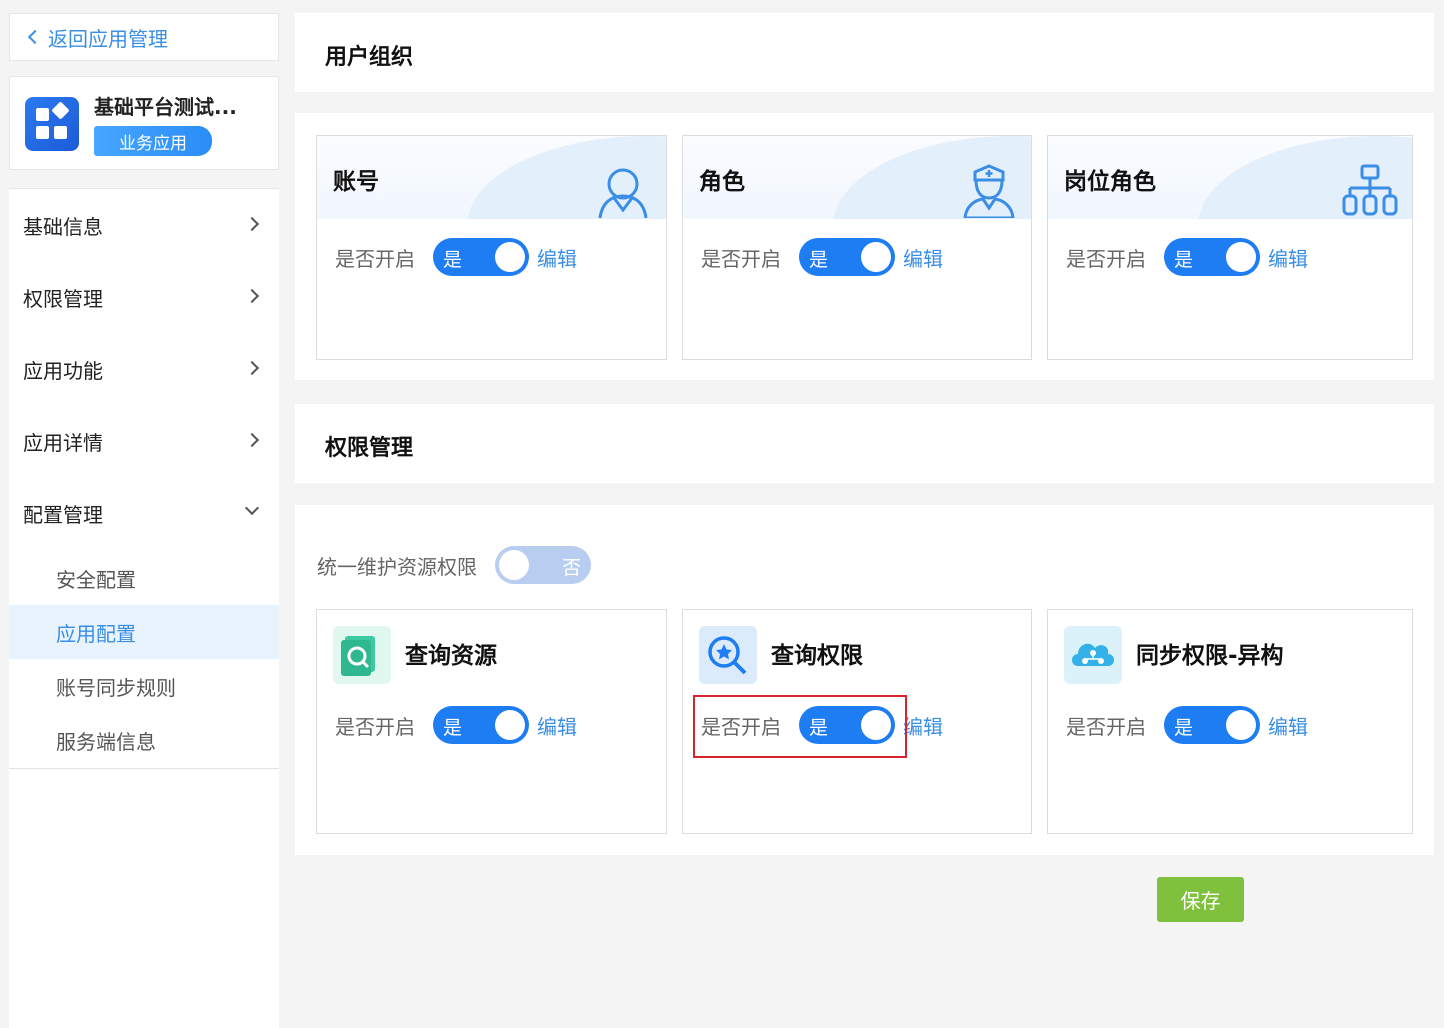 The image size is (1444, 1028). I want to click on unified-permission-label: 统一维护资源权限, so click(397, 566).